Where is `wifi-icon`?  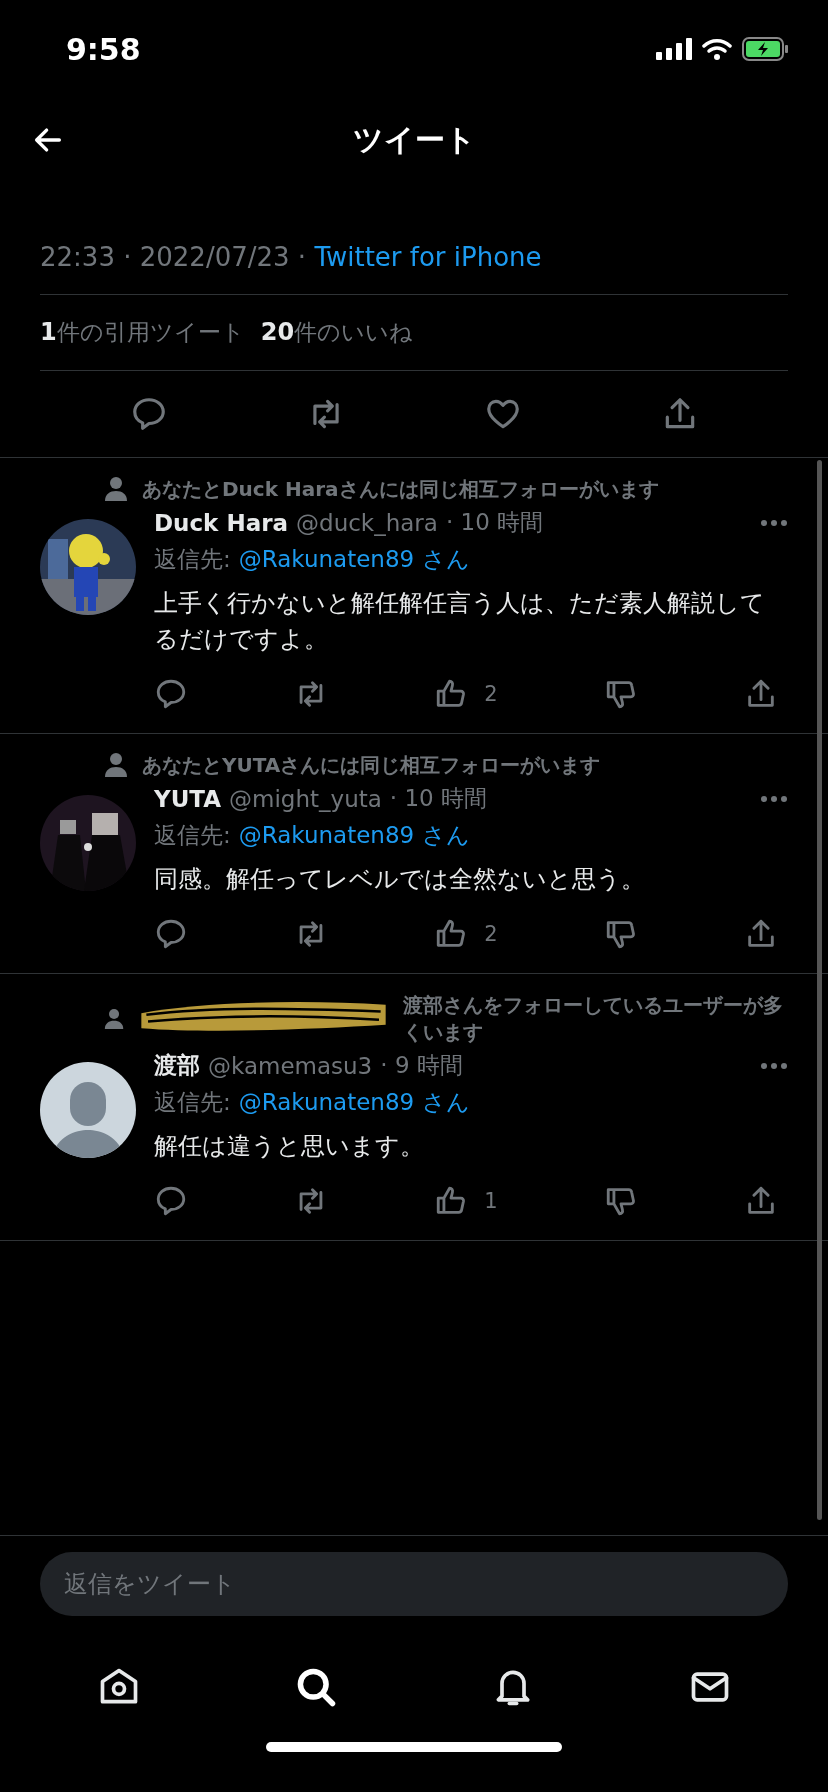
wifi-icon is located at coordinates (717, 49).